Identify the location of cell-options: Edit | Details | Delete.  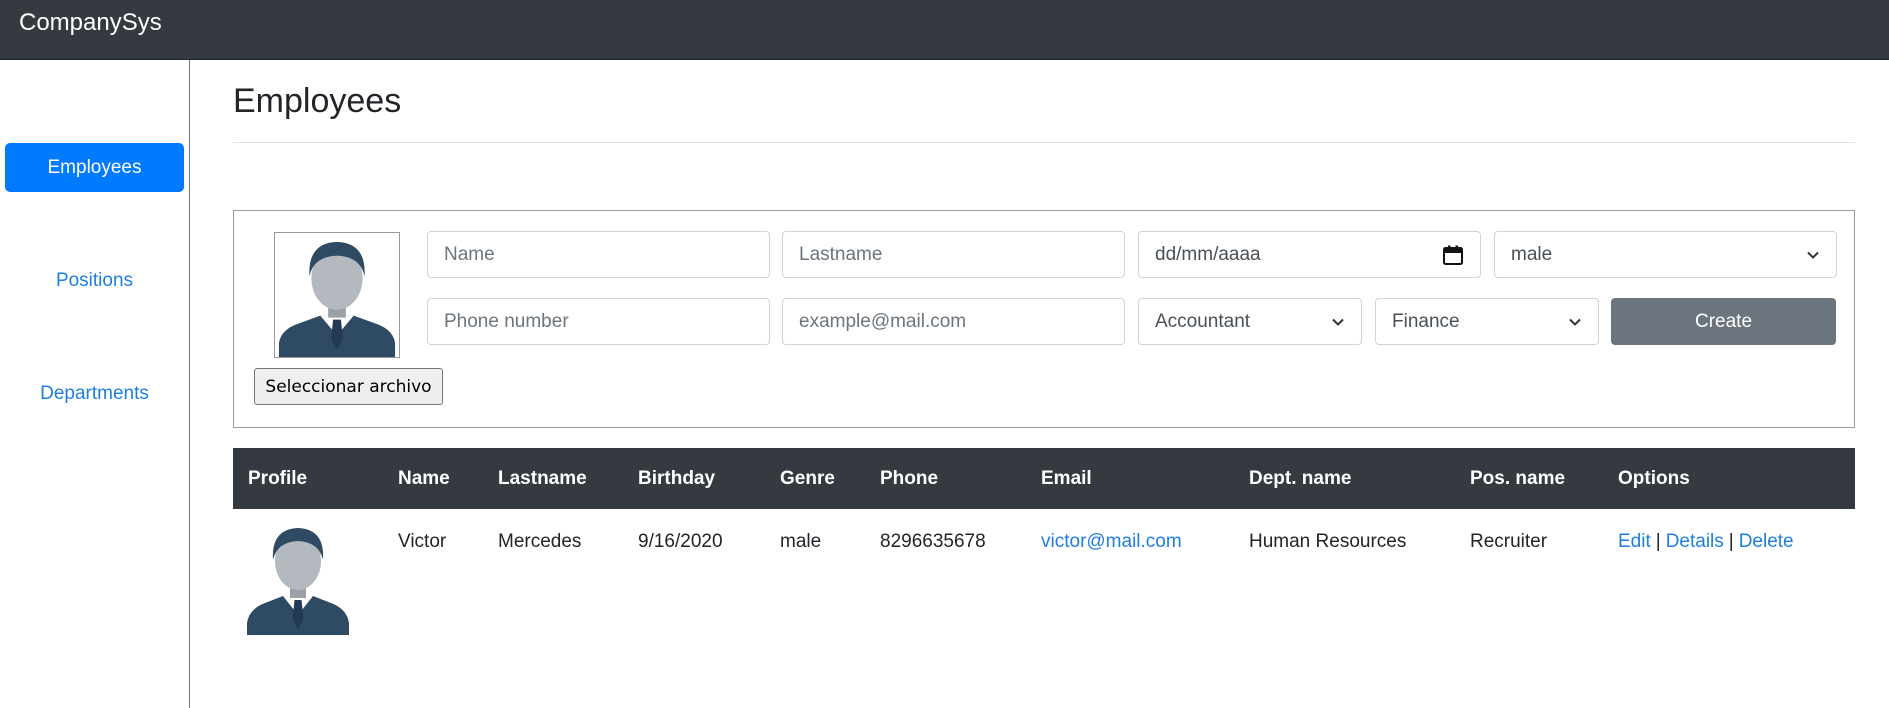
(1706, 542).